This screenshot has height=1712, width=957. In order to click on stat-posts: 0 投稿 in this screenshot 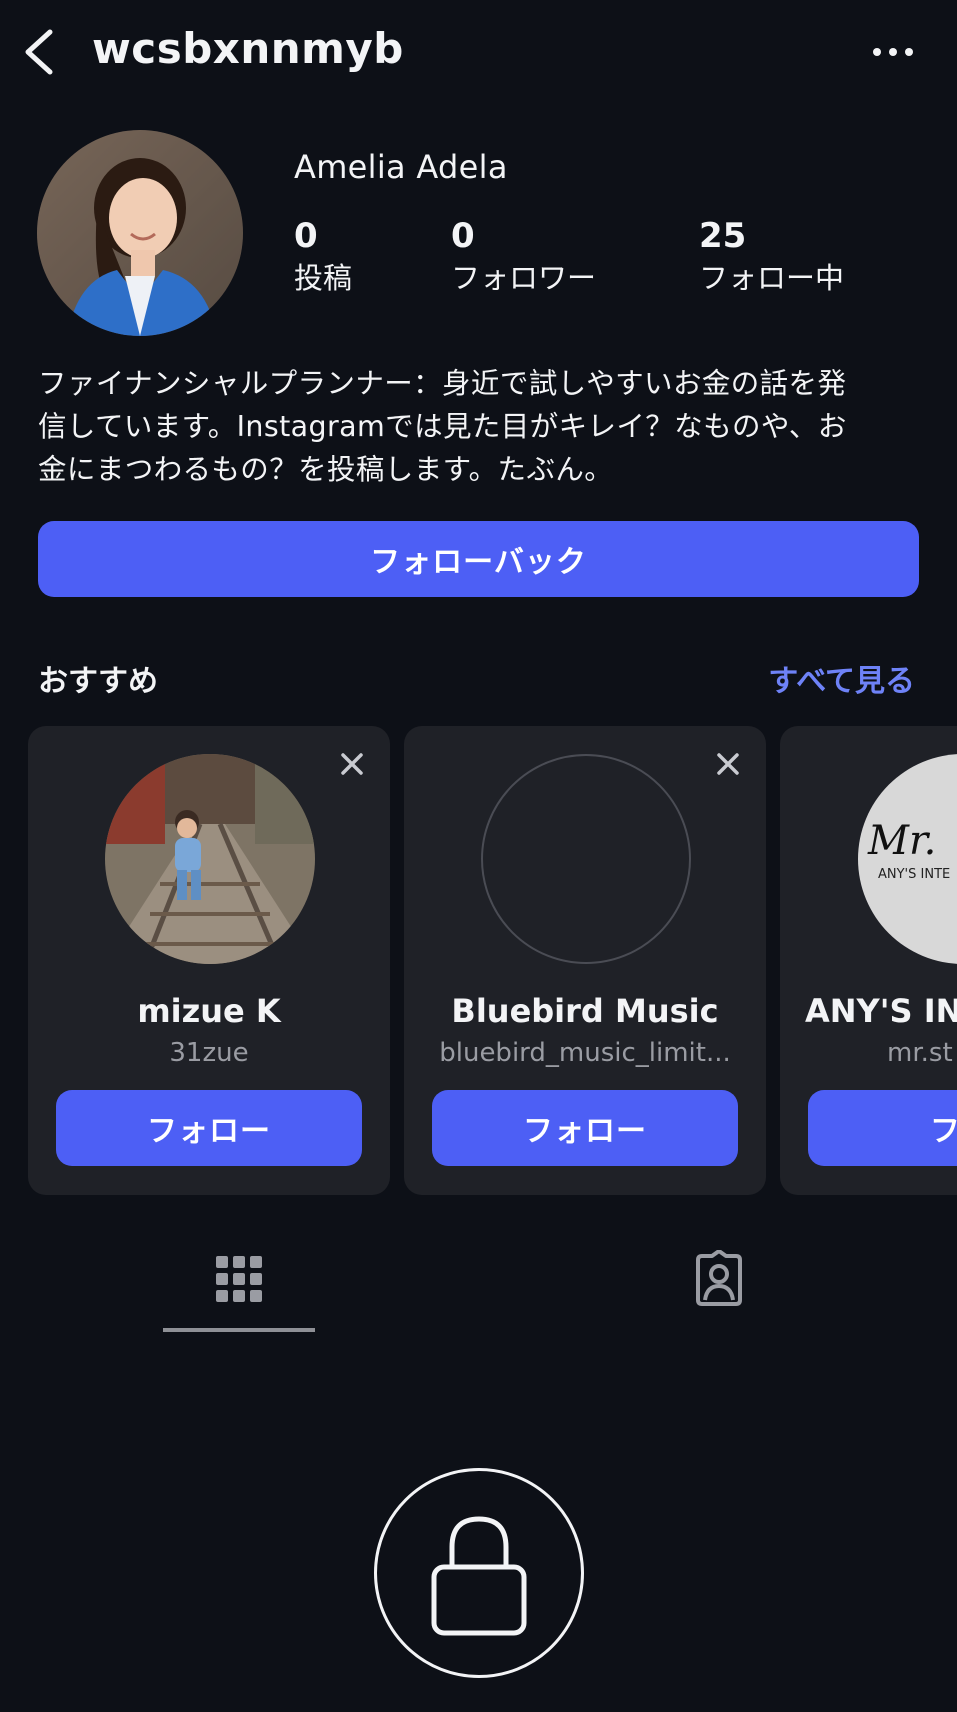, I will do `click(323, 257)`.